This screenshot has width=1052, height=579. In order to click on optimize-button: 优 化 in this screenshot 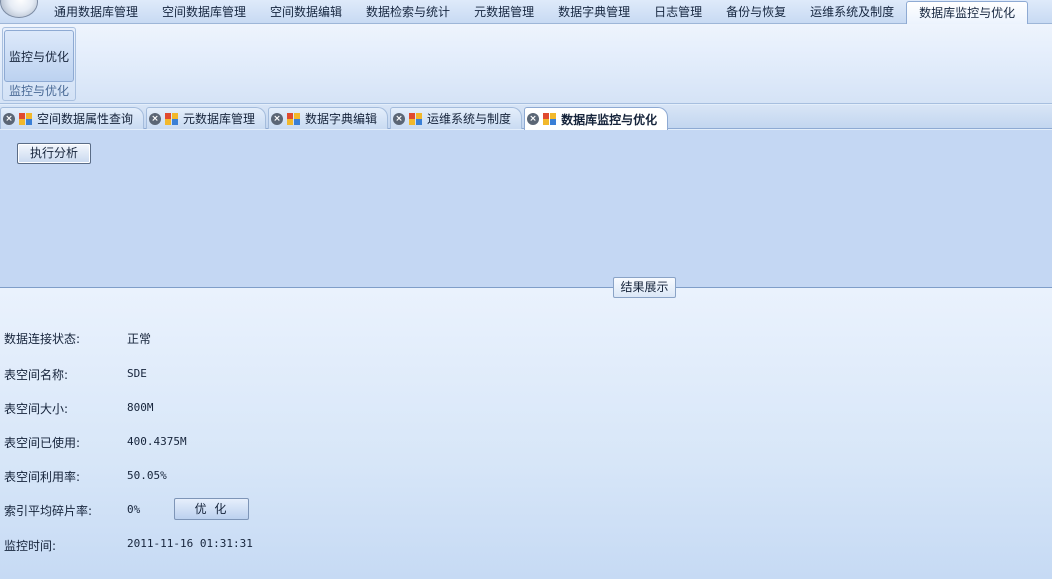, I will do `click(211, 509)`.